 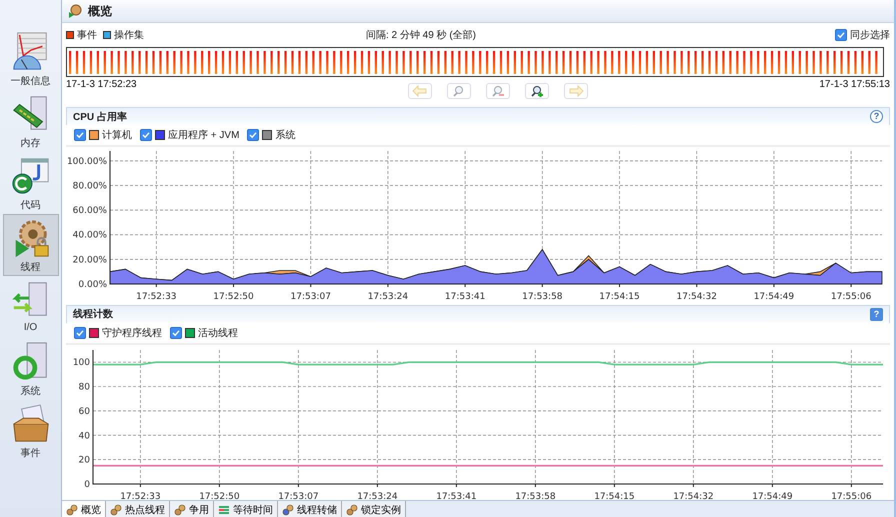 I want to click on sidebar-item: 代码, so click(x=30, y=183).